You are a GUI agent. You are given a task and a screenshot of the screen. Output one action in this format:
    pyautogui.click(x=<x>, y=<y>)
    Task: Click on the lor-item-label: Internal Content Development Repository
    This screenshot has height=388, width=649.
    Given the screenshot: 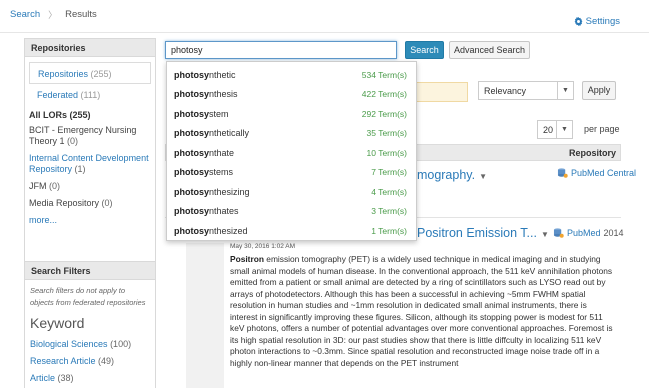 What is the action you would take?
    pyautogui.click(x=89, y=163)
    